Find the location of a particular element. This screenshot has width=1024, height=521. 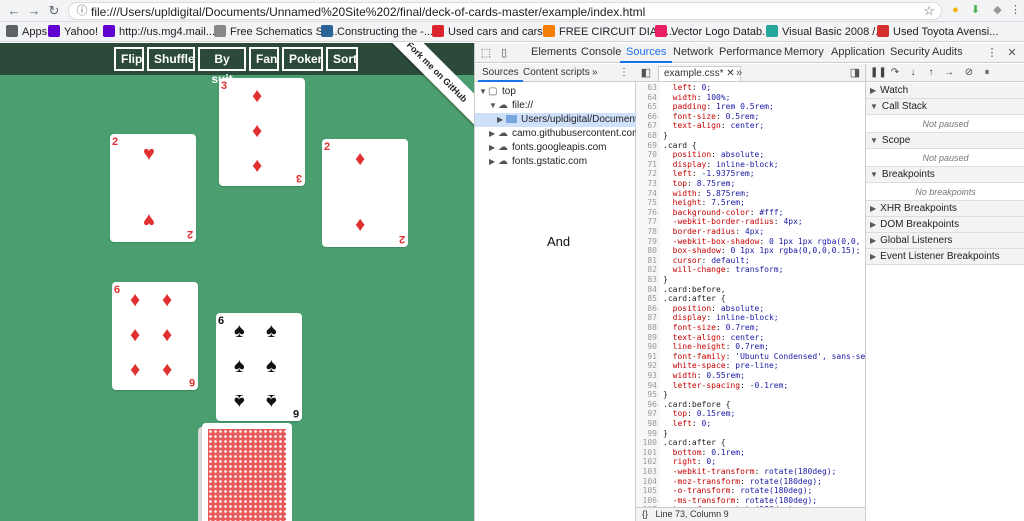

tree-item-folder: ▶ Users/upldigital/Documents/U is located at coordinates (564, 120).